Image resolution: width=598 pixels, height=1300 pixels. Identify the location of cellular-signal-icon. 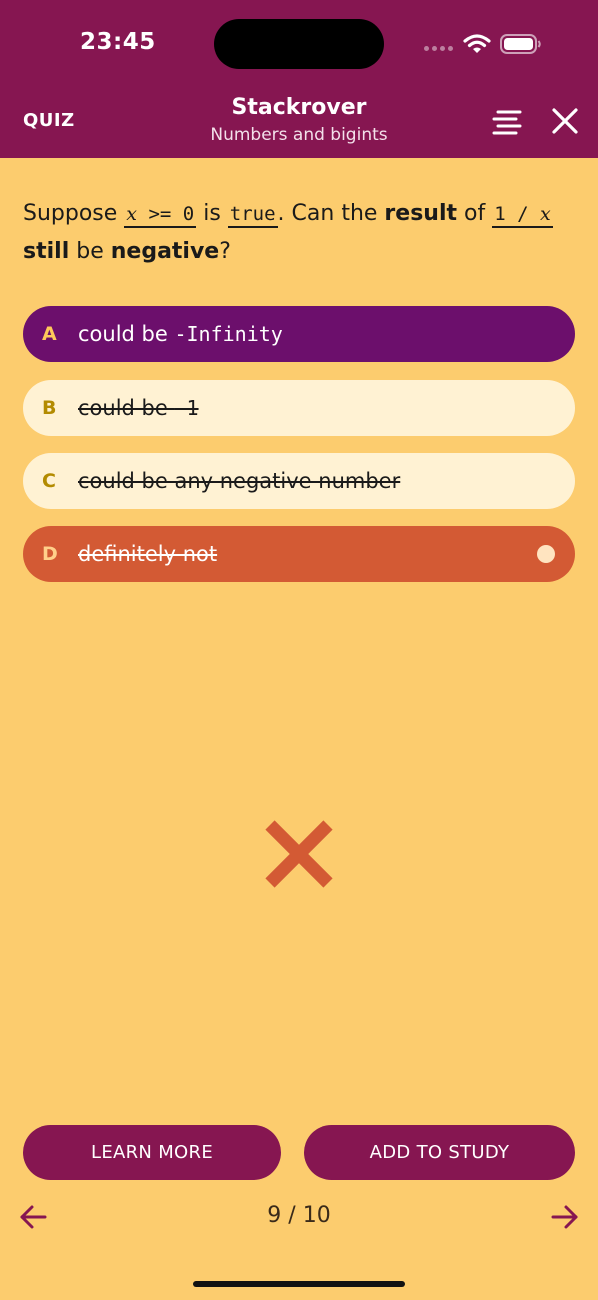
(438, 48).